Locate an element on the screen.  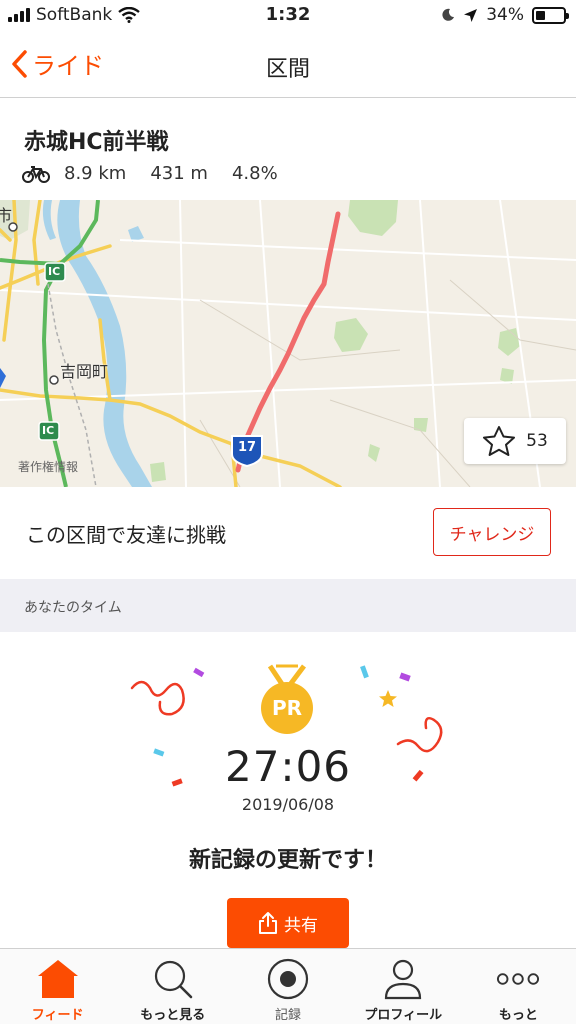
more-icon is located at coordinates (518, 979).